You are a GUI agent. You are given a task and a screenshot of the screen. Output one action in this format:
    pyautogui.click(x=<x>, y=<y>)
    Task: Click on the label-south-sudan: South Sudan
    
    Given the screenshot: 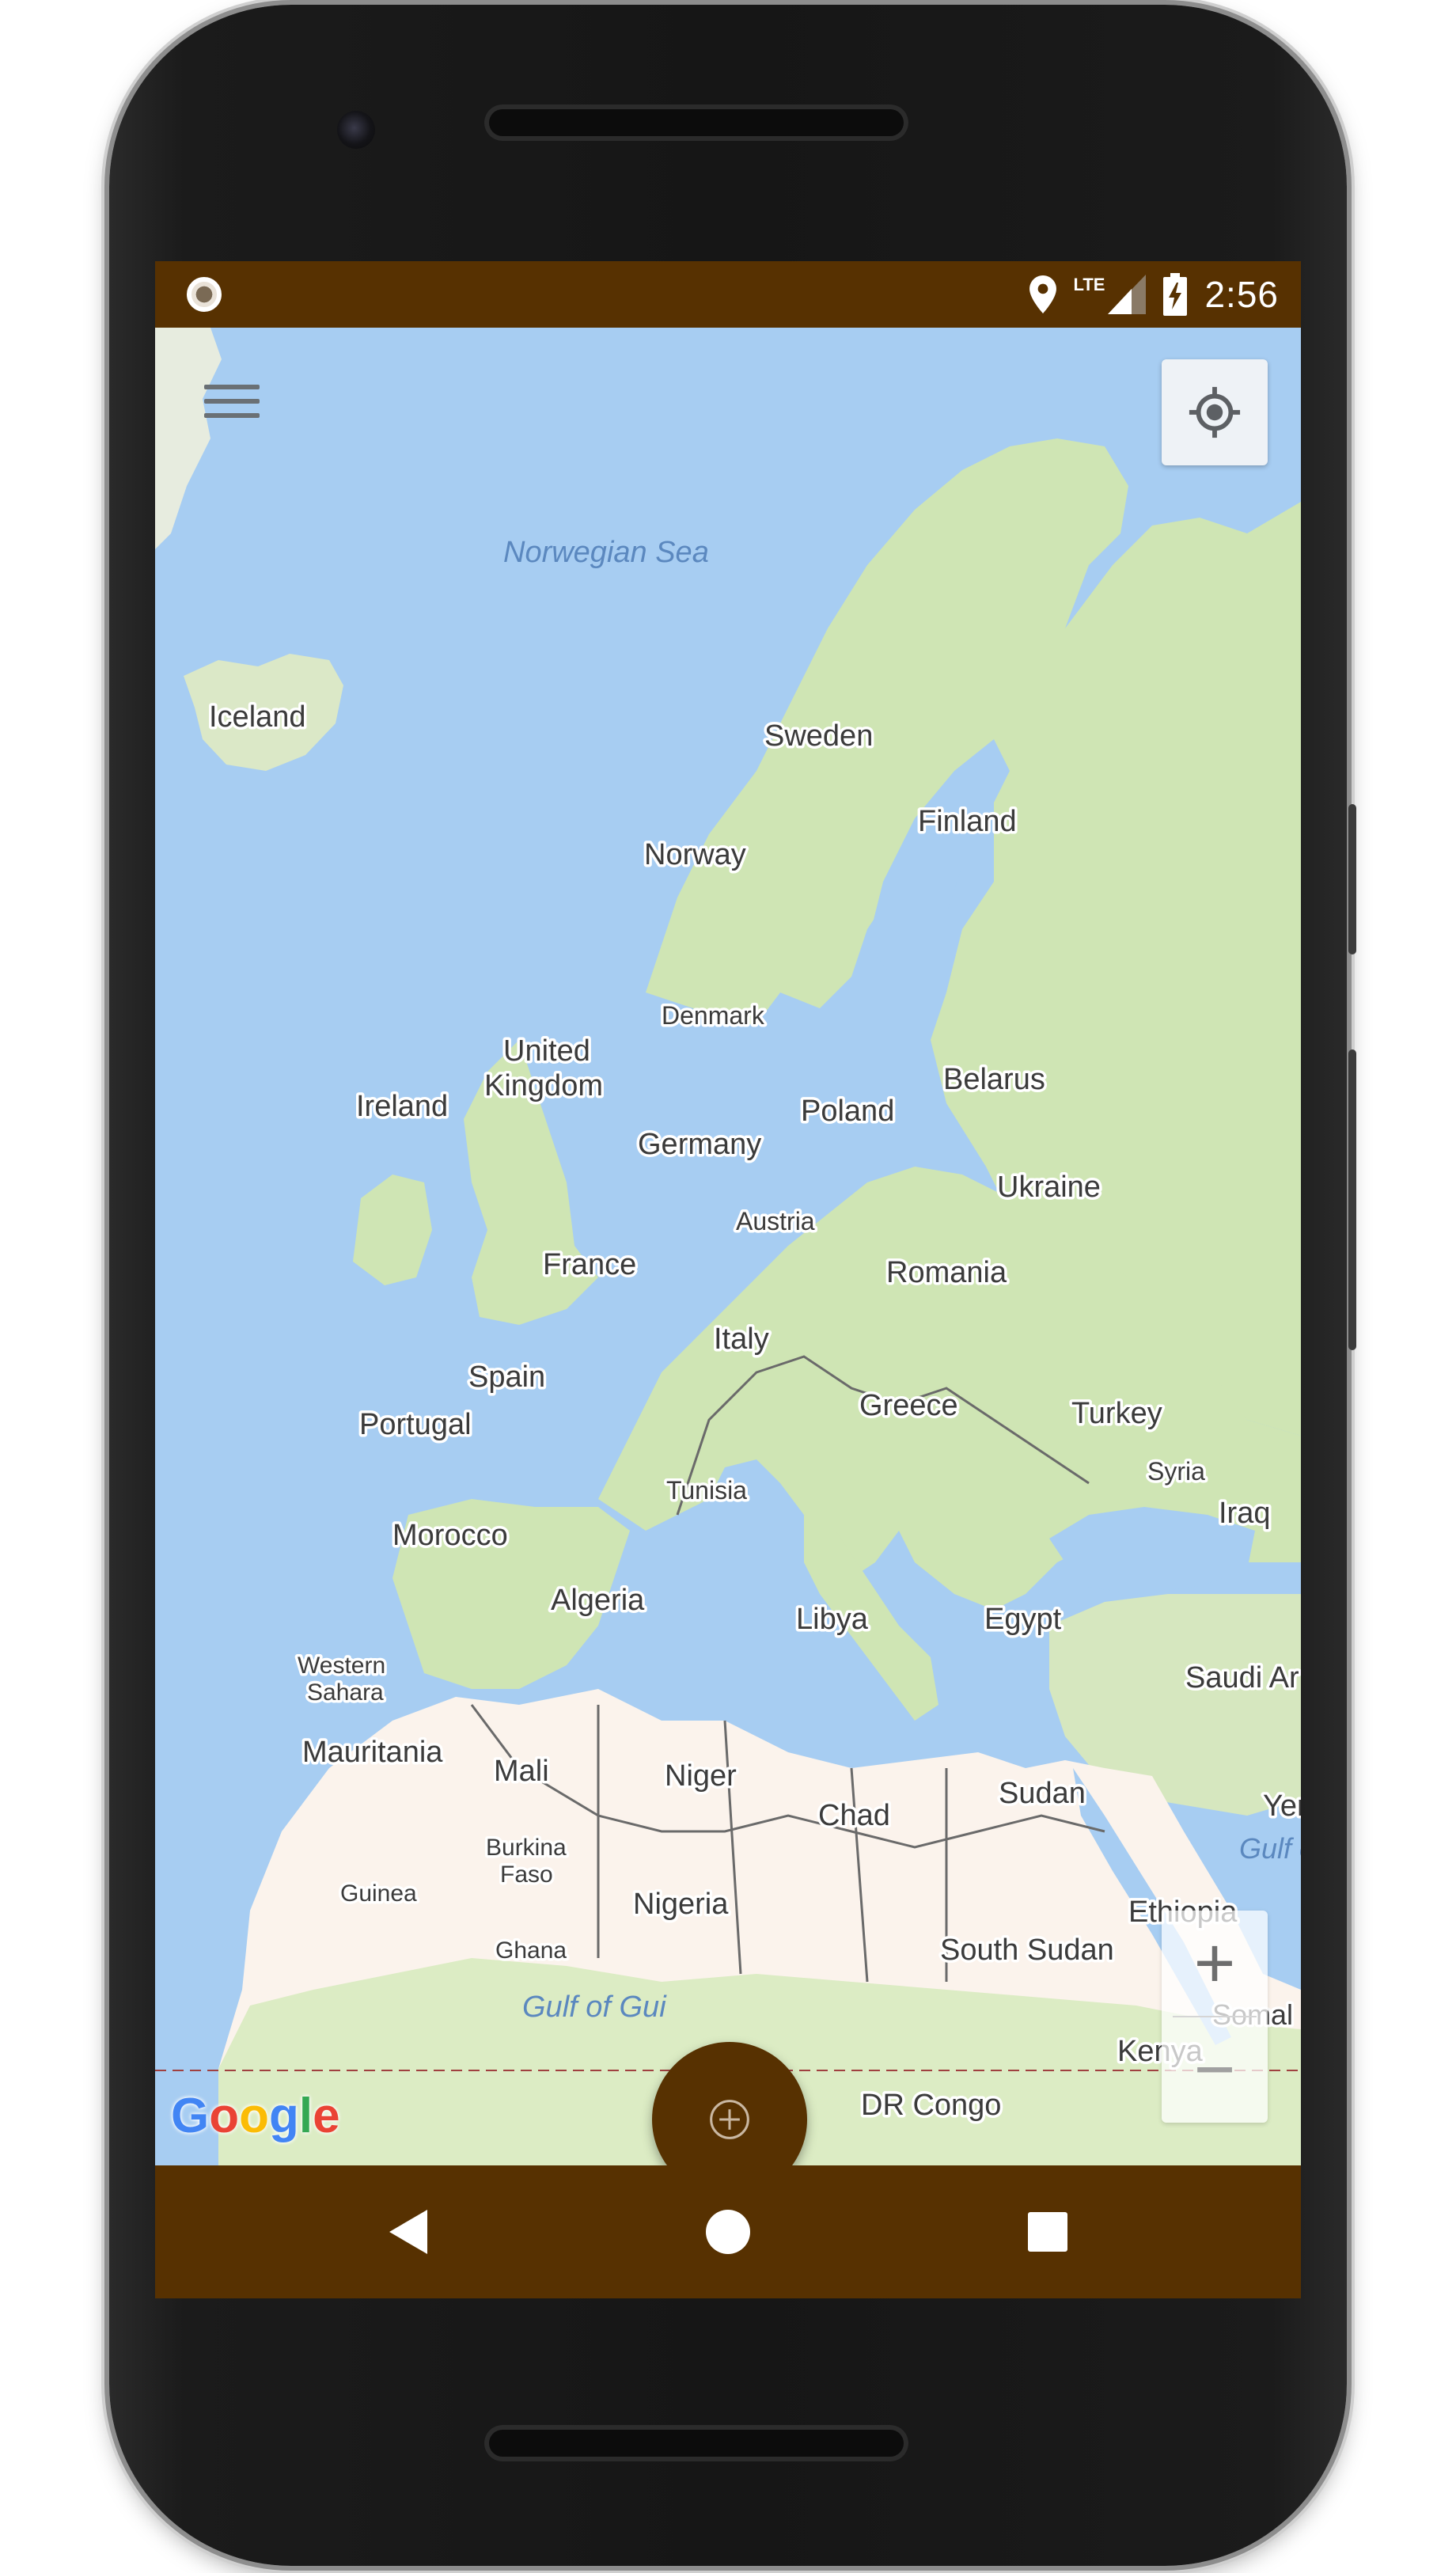 What is the action you would take?
    pyautogui.click(x=1027, y=1950)
    